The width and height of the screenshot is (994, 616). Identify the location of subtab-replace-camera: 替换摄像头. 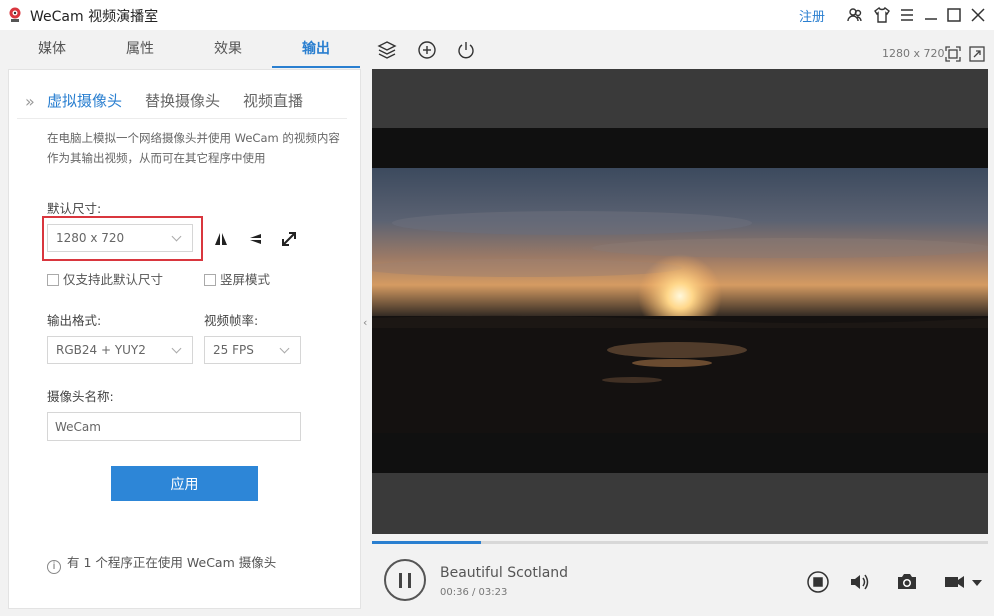
(182, 100).